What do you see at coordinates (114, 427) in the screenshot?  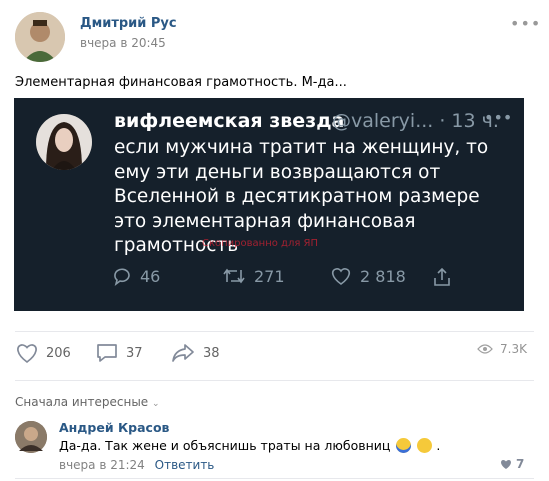 I see `comment-author: Андрей Красов` at bounding box center [114, 427].